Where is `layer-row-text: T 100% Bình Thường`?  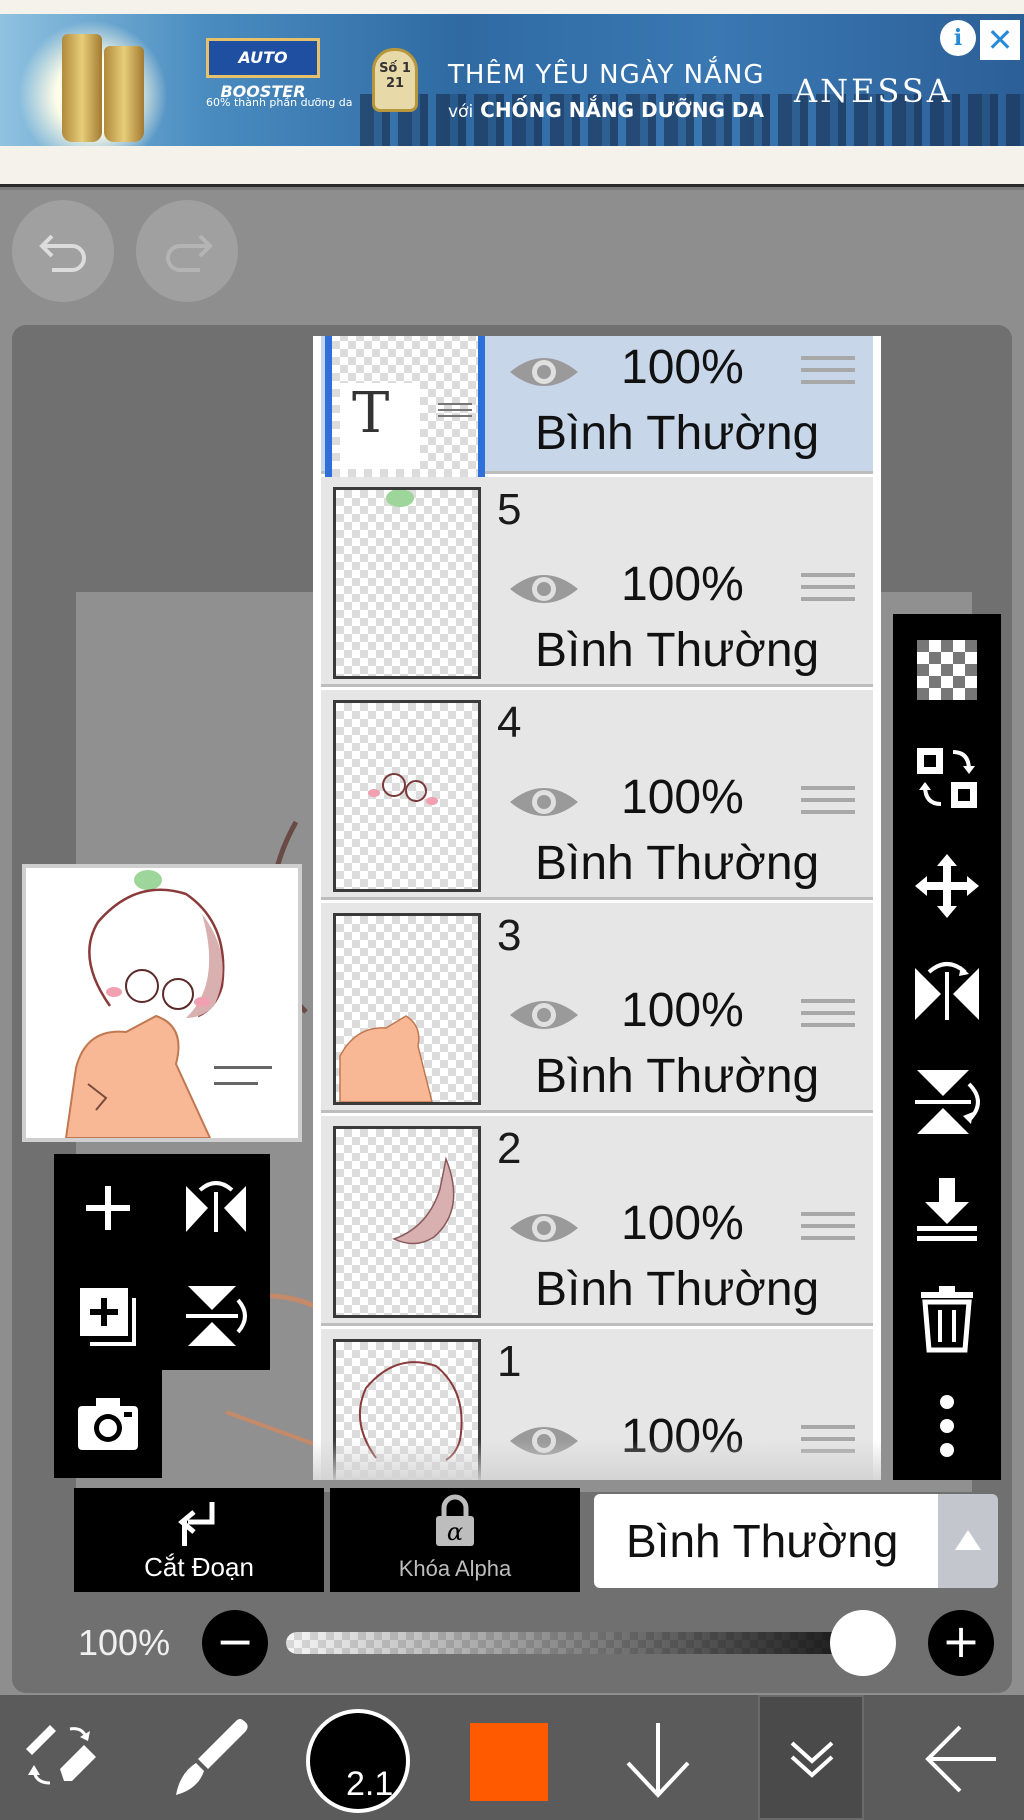 layer-row-text: T 100% Bình Thường is located at coordinates (597, 432).